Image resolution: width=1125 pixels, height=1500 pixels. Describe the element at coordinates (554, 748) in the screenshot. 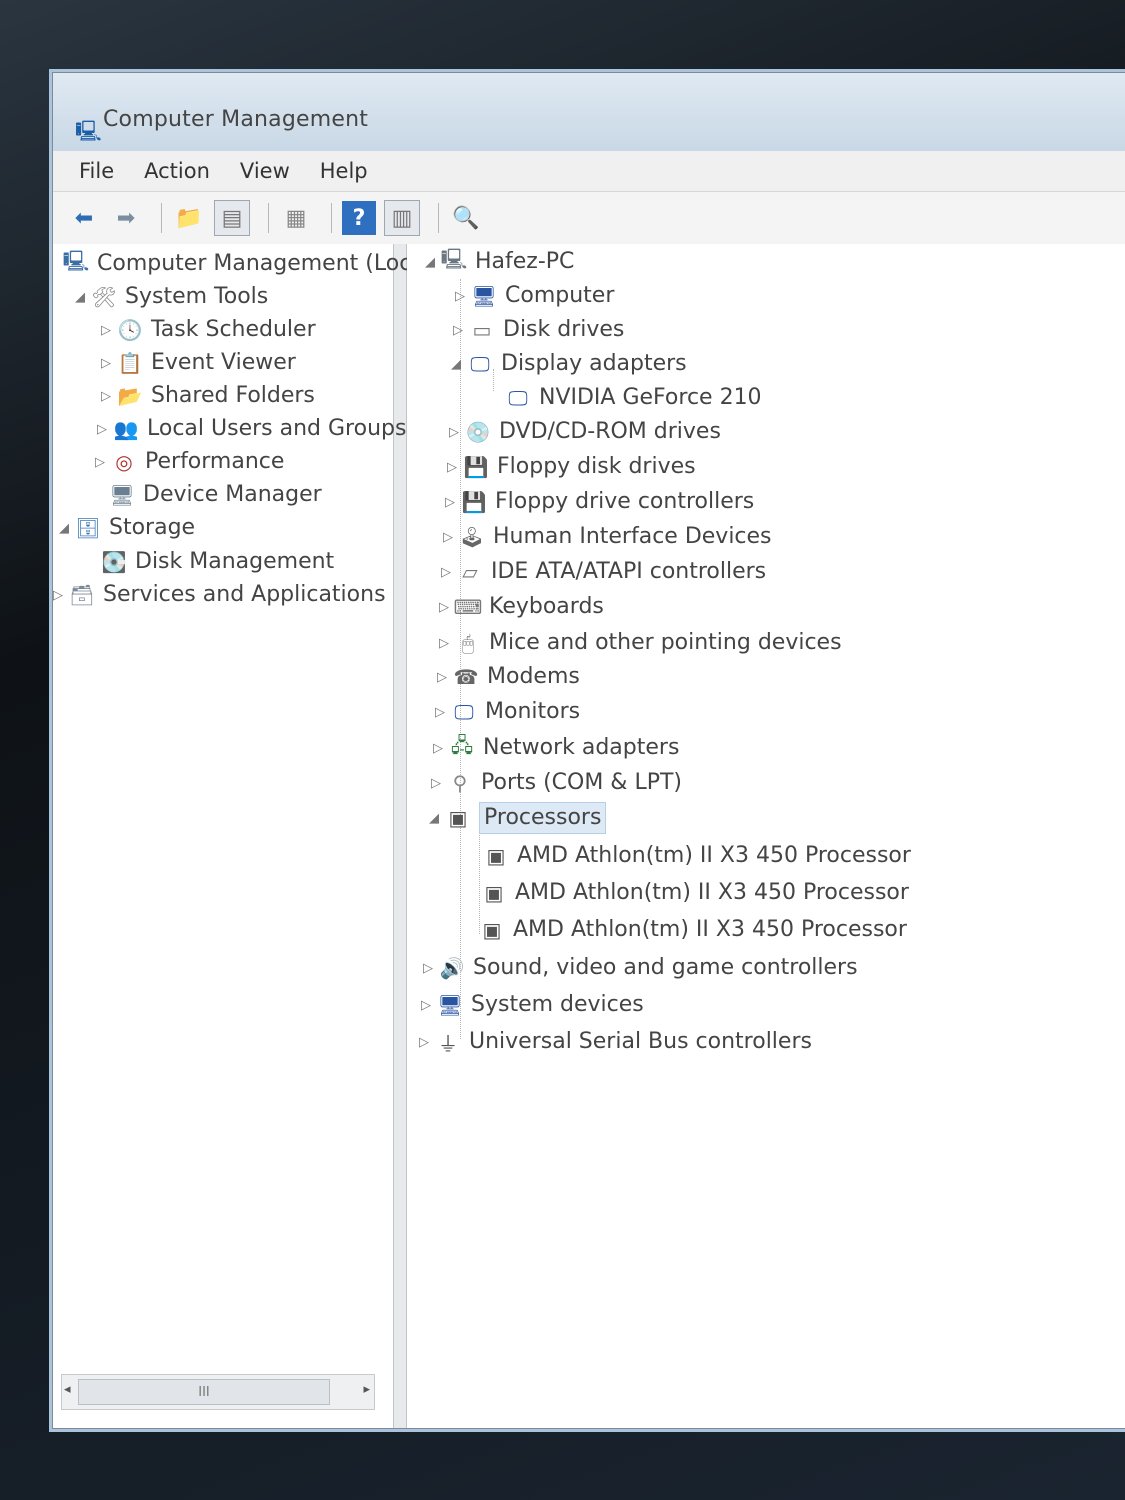

I see `device-row-network-adapters: ▷ 🖧 Network adapters` at that location.